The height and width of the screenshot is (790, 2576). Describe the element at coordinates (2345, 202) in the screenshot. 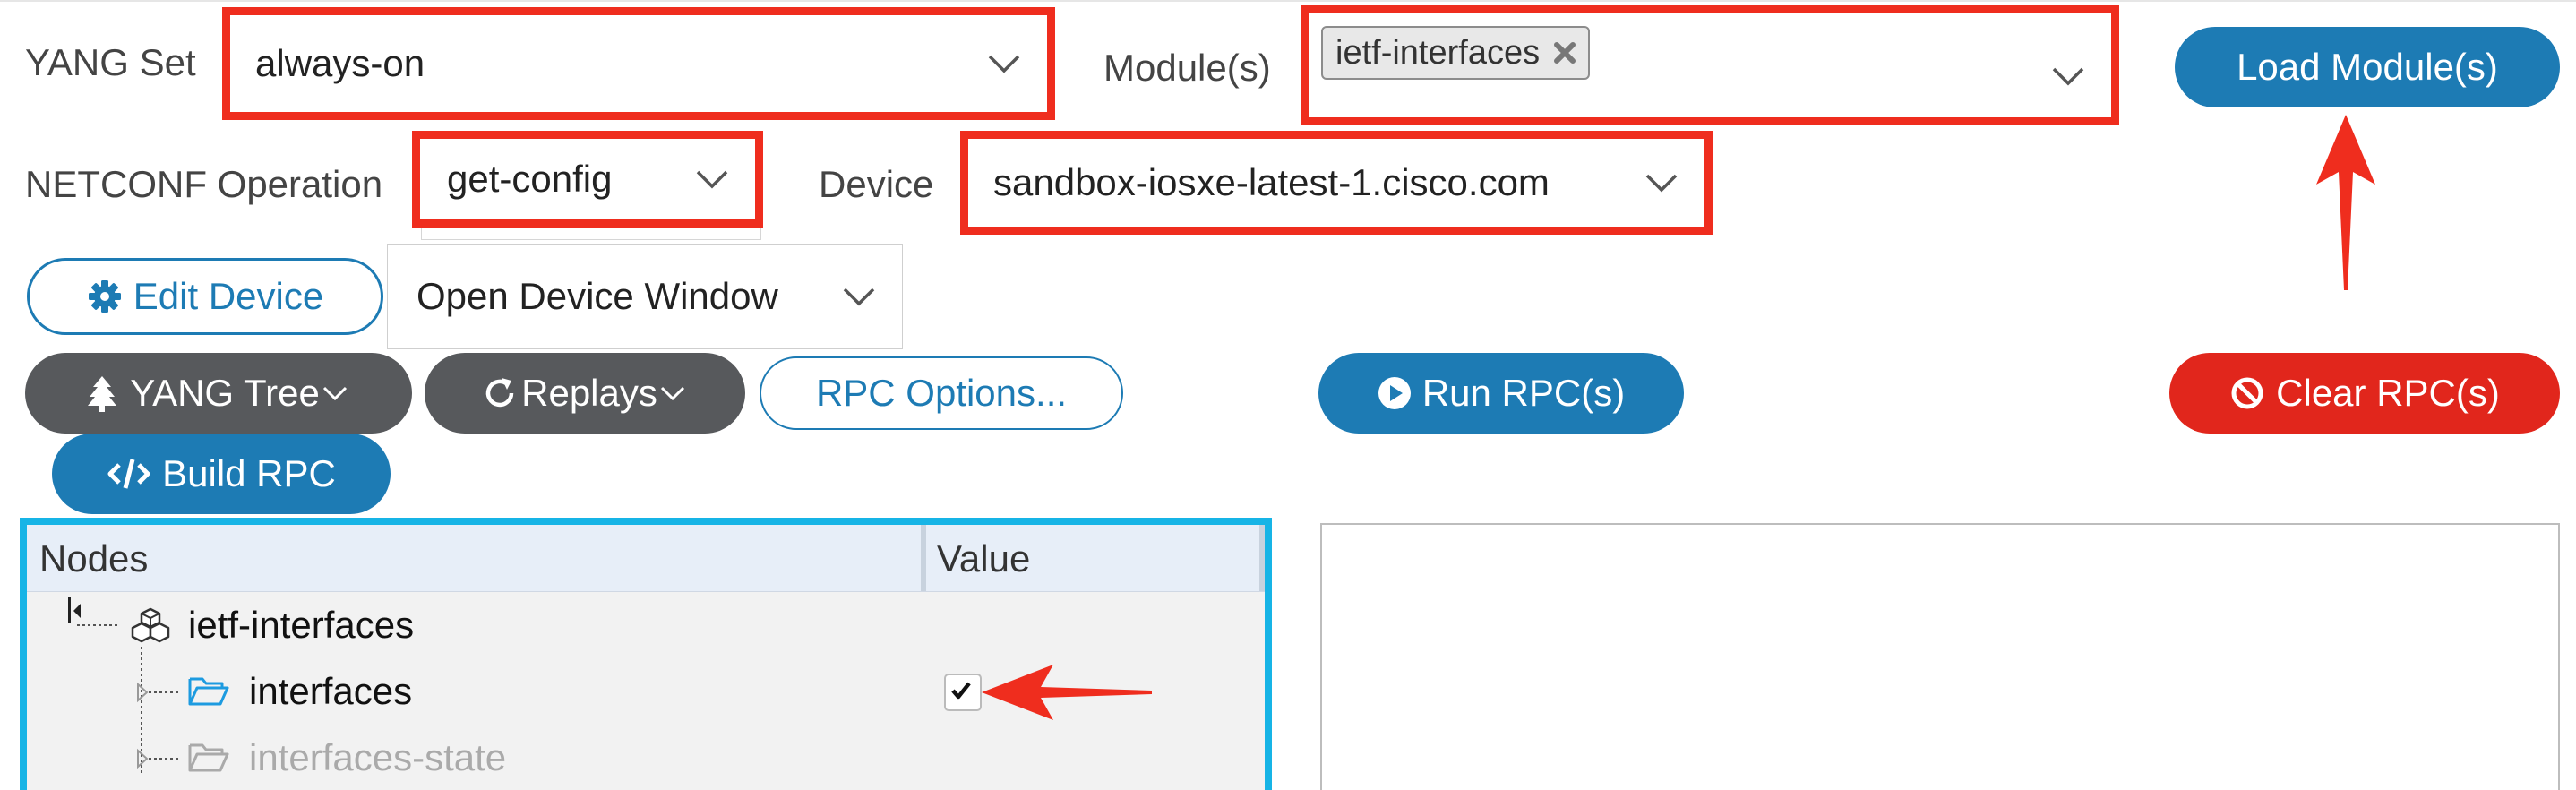

I see `annotation-arrow-up-icon` at that location.